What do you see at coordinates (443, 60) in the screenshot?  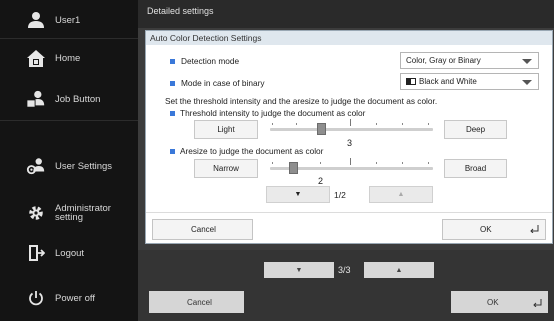 I see `detection-mode-value: Color, Gray or Binary` at bounding box center [443, 60].